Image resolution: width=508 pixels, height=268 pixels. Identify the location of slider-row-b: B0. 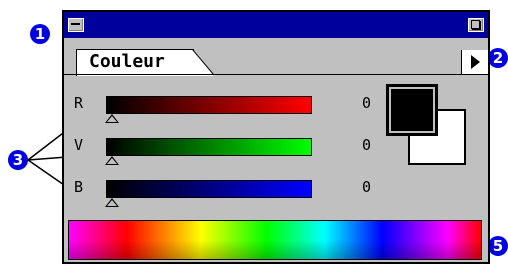
(264, 195).